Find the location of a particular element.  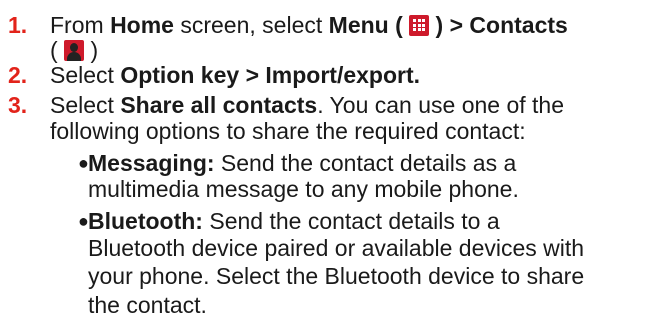

contacts-label: ) > Contacts is located at coordinates (498, 25).